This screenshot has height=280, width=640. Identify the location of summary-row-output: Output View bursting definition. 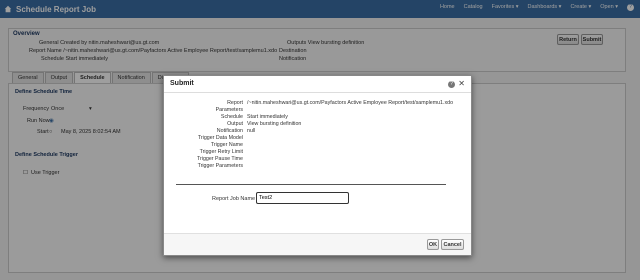
(264, 124).